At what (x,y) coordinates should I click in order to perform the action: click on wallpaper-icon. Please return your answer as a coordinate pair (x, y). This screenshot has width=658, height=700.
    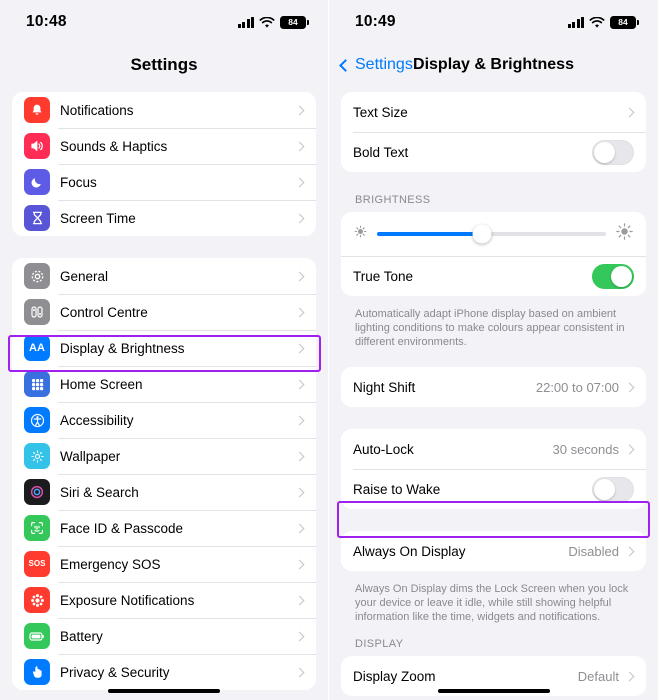
    Looking at the image, I should click on (37, 456).